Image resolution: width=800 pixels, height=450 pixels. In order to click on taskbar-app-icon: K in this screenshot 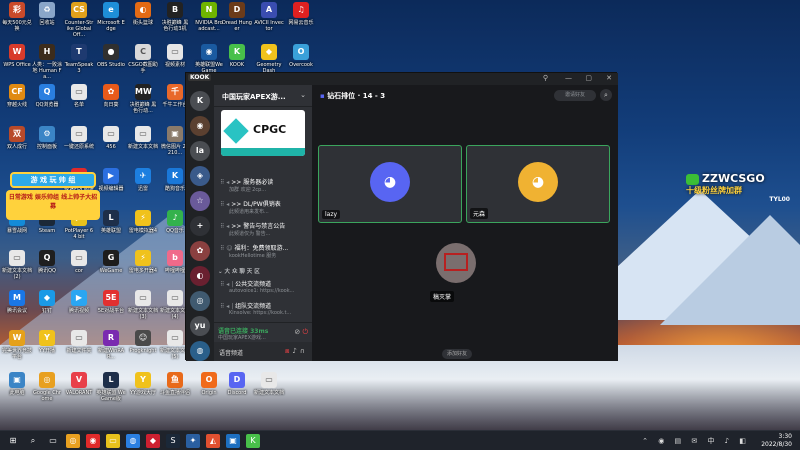, I will do `click(253, 441)`.